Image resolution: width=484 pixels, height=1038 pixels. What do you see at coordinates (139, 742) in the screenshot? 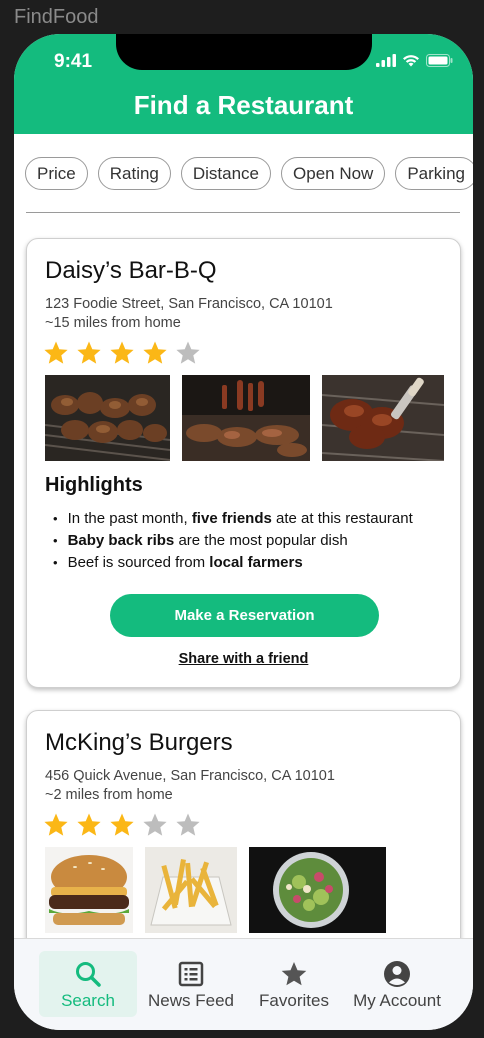
I see `restaurant-name: McKing’s Burgers` at bounding box center [139, 742].